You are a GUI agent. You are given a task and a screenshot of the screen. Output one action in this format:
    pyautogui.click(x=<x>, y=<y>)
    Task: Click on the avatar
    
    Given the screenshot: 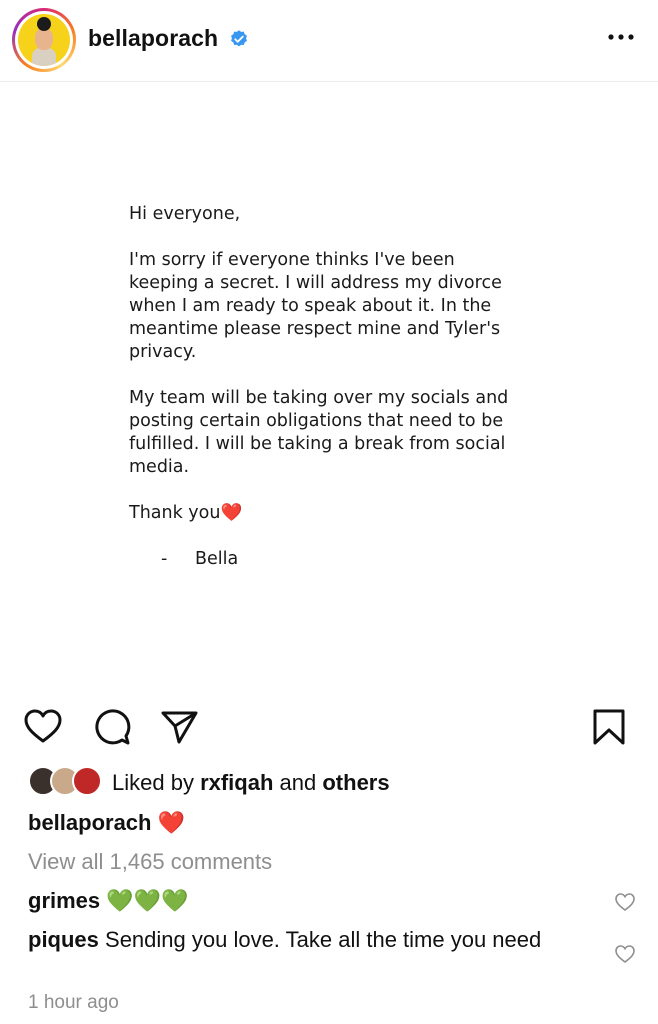 What is the action you would take?
    pyautogui.click(x=44, y=40)
    